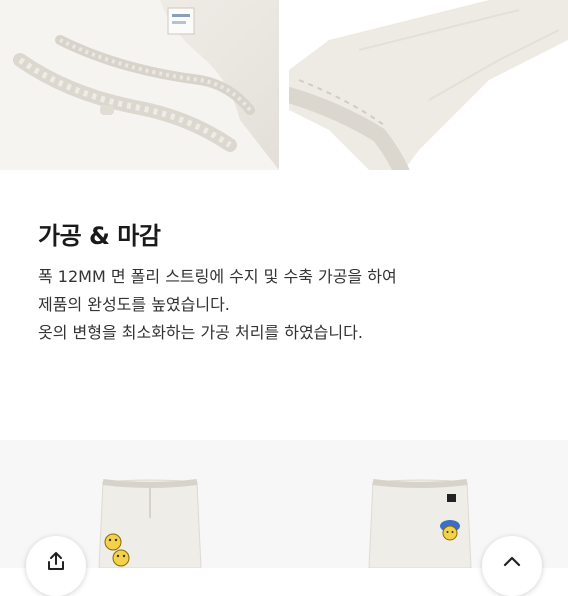 The width and height of the screenshot is (568, 596). I want to click on product-image-pants-smiley, so click(150, 523).